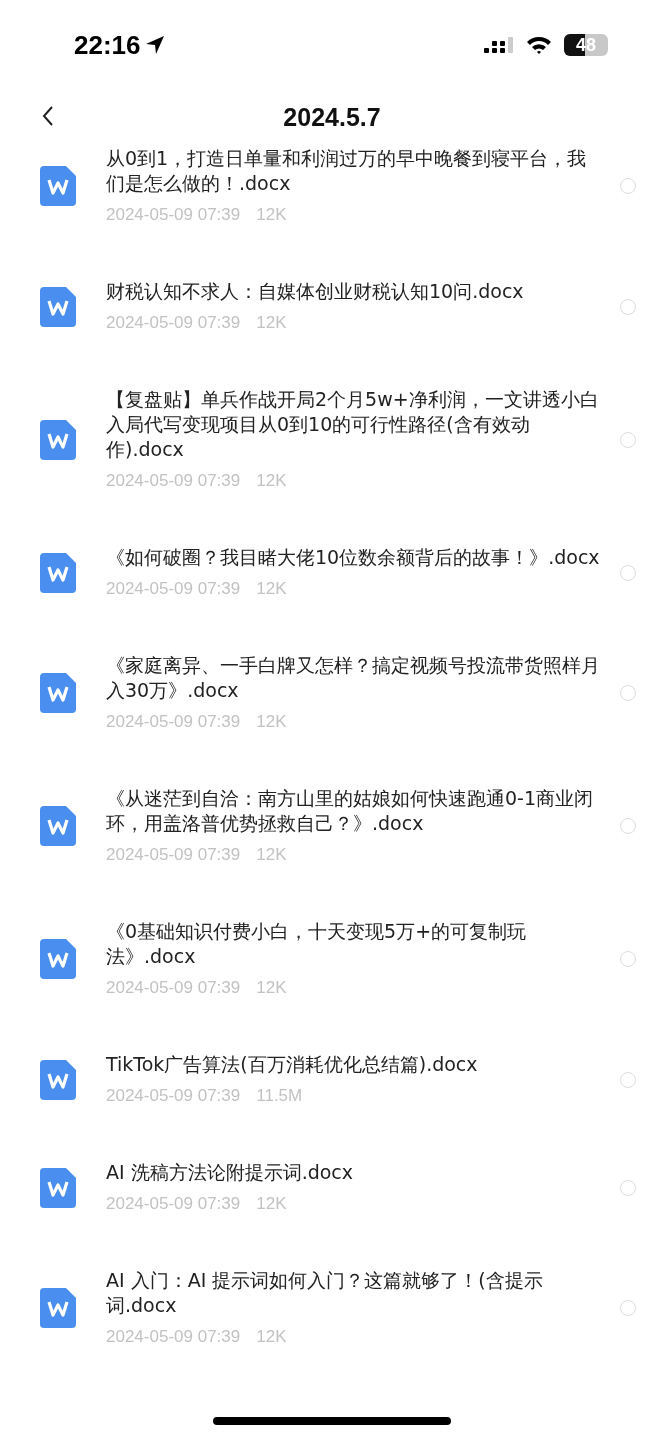 The height and width of the screenshot is (1439, 664). Describe the element at coordinates (353, 811) in the screenshot. I see `file-name: 《从迷茫到自洽：南方山里的姑娘如何快速跑通0-1商业闭环，用盖洛普优势拯救自己？》.docx` at that location.